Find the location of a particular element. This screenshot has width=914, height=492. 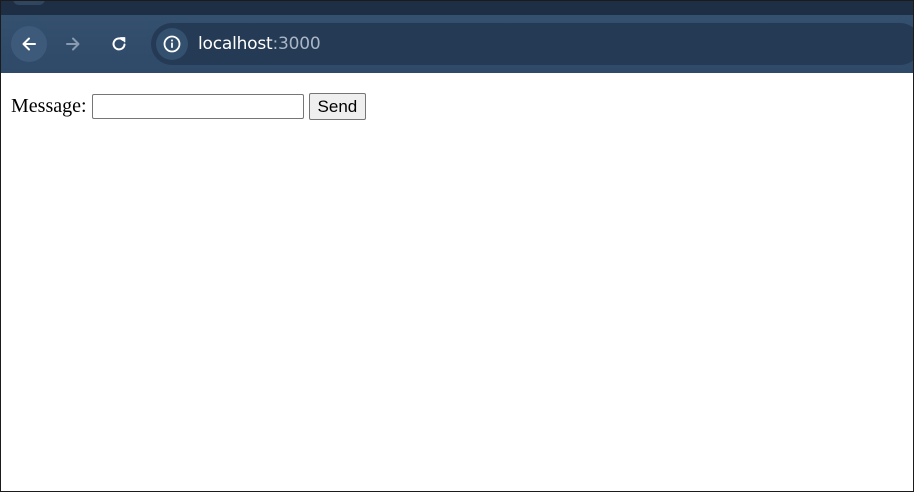

url-port: :3000 is located at coordinates (296, 44).